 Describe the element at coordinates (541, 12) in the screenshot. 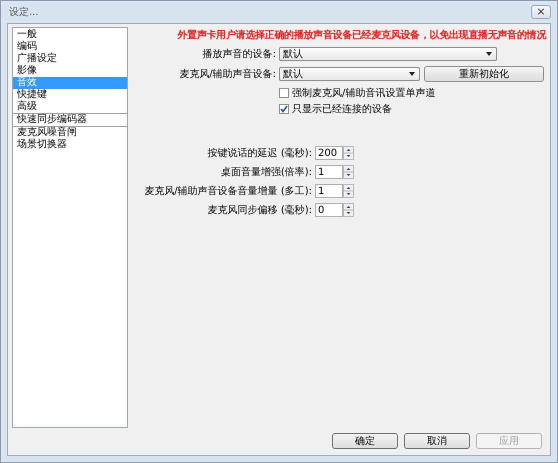

I see `close-button: ×` at that location.